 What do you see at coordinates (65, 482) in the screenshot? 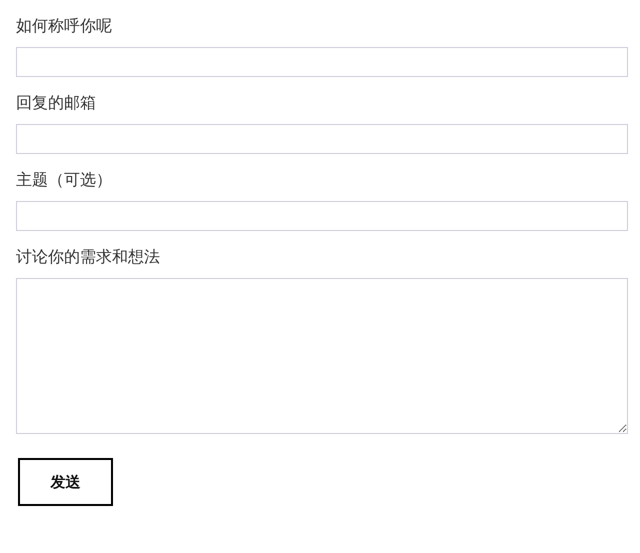
I see `send-button: 发送` at bounding box center [65, 482].